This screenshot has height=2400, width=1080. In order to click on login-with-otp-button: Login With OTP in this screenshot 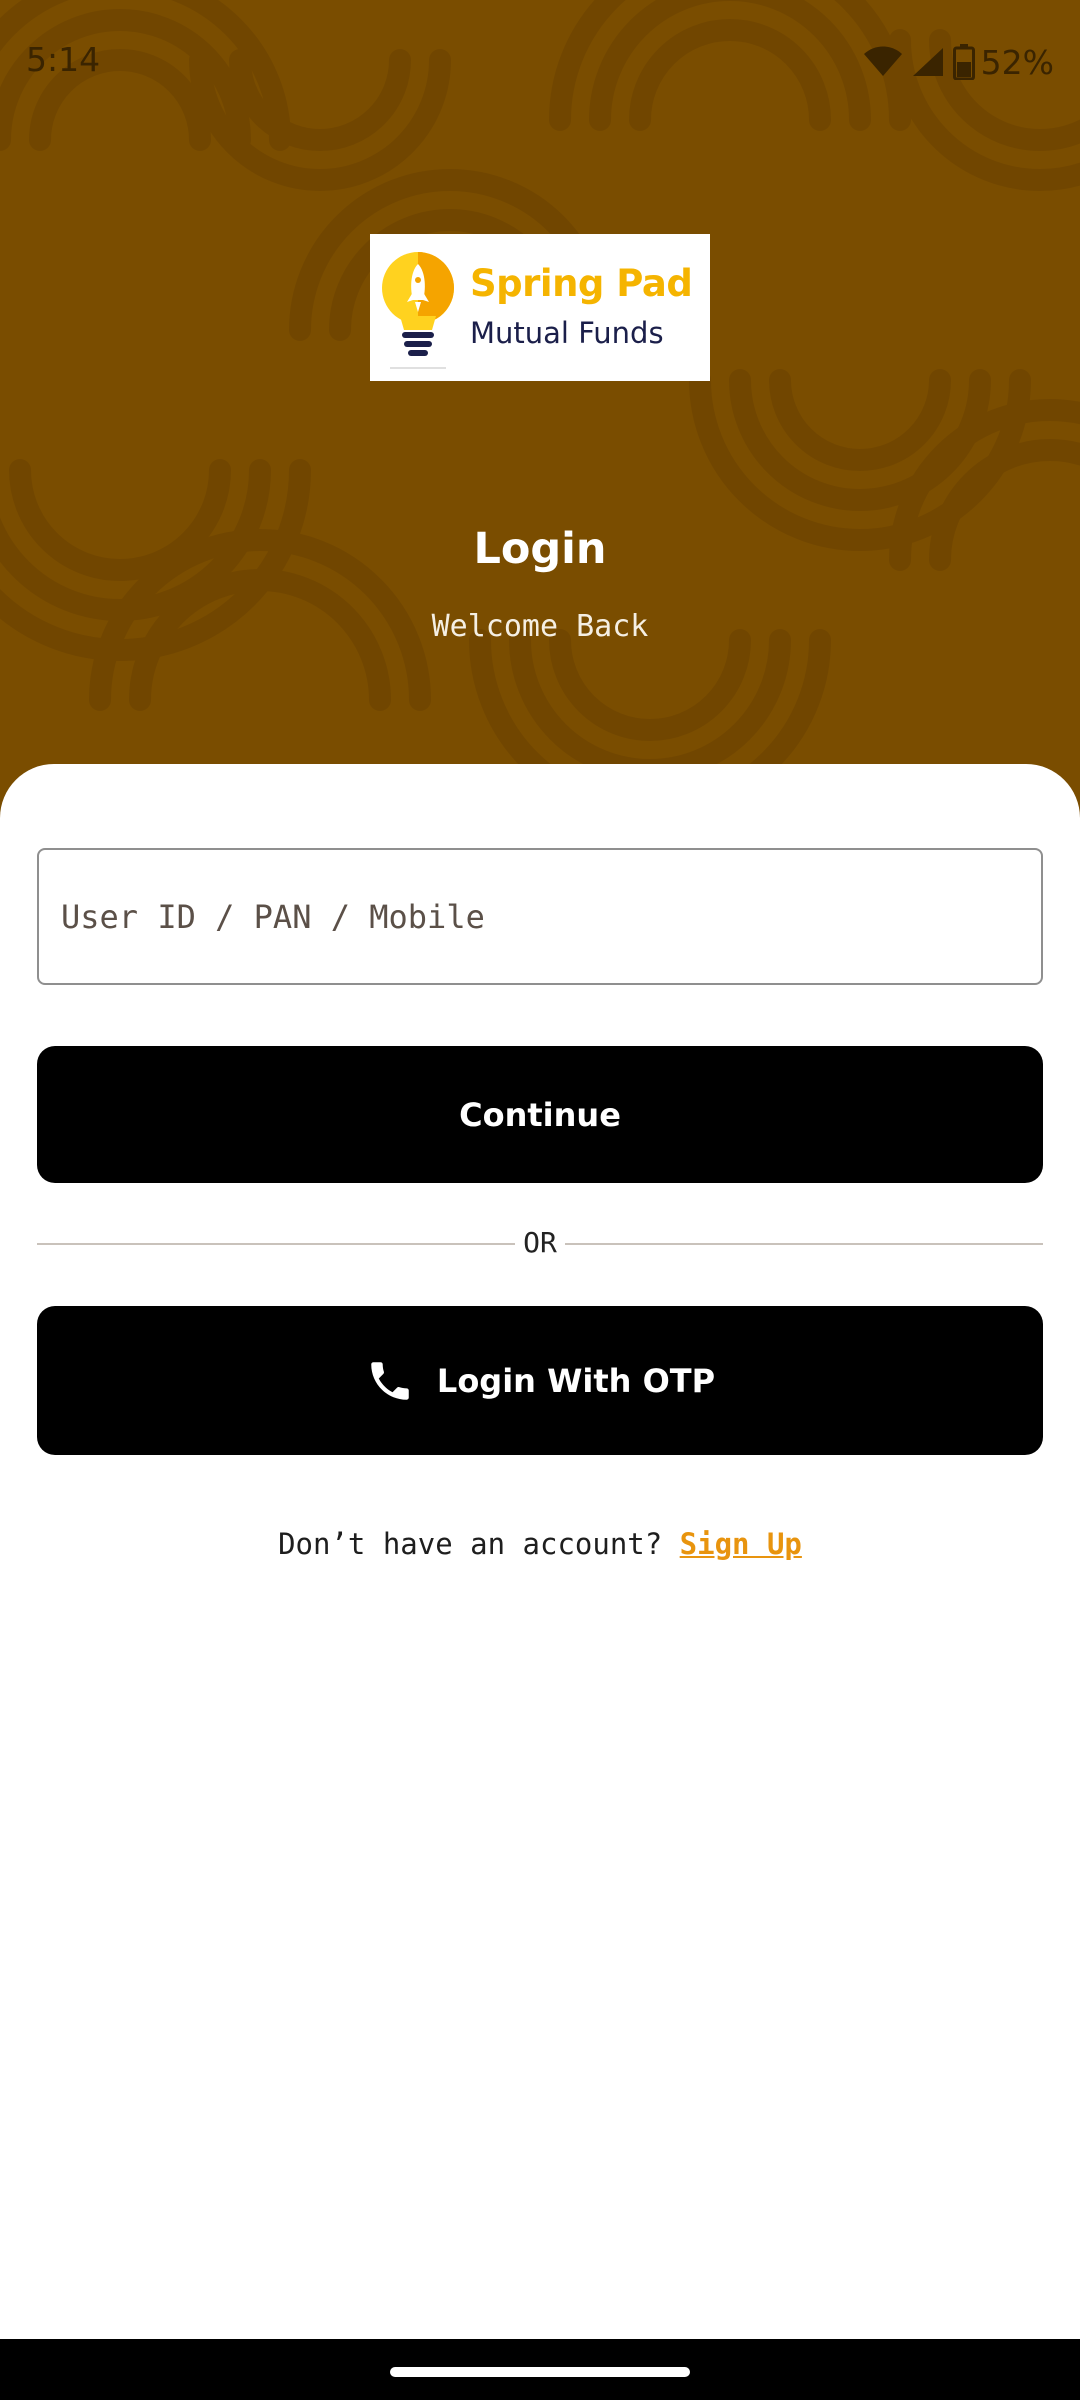, I will do `click(540, 1380)`.